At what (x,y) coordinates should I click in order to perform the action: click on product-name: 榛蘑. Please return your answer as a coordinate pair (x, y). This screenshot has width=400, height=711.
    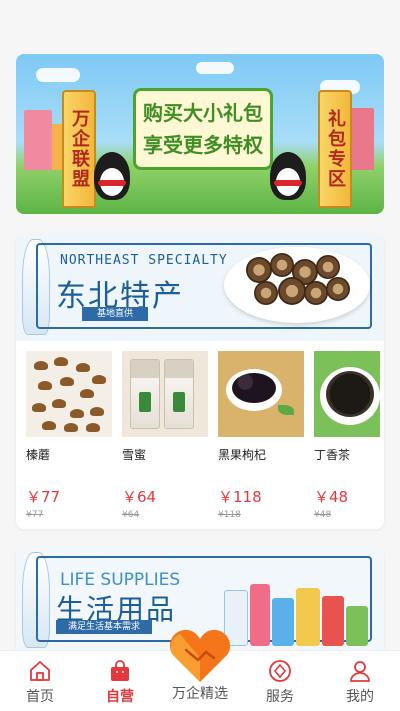
    Looking at the image, I should click on (38, 455).